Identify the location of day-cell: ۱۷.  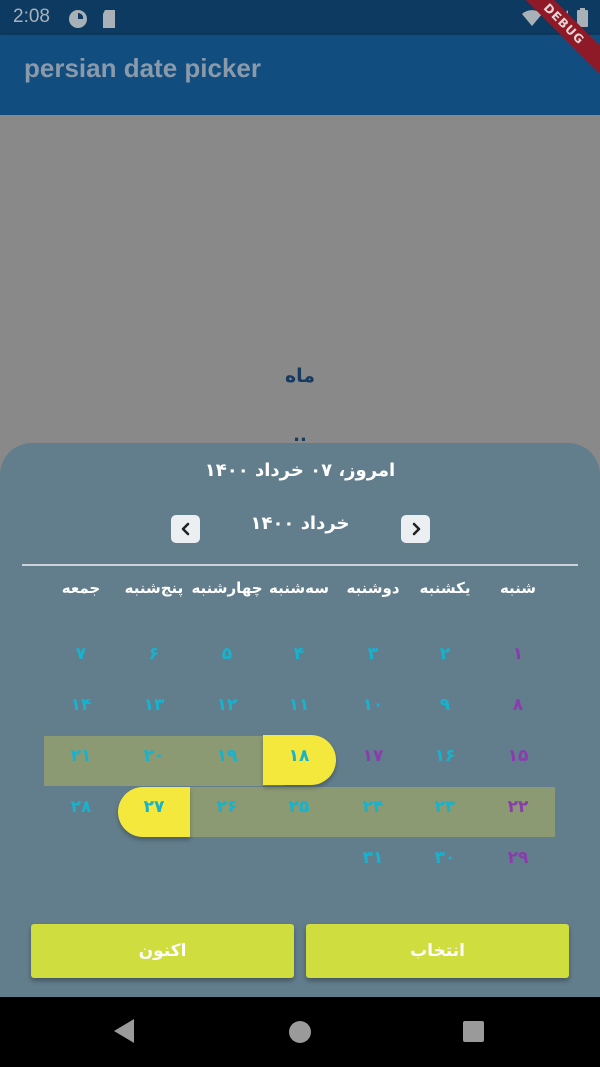
(373, 756).